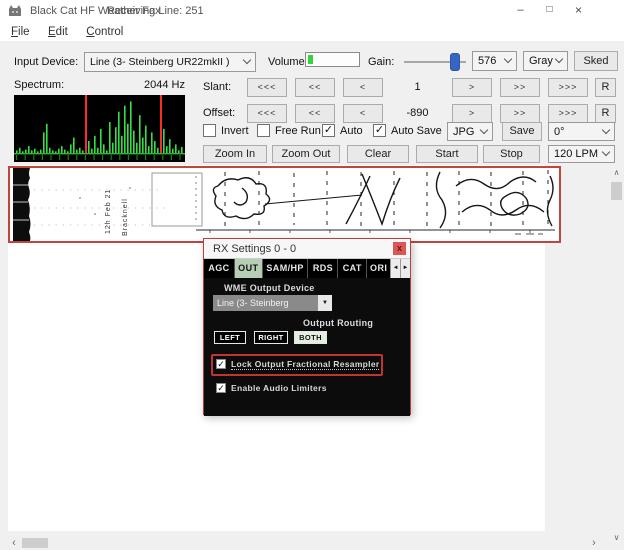  I want to click on volume-label: Volume:, so click(288, 62).